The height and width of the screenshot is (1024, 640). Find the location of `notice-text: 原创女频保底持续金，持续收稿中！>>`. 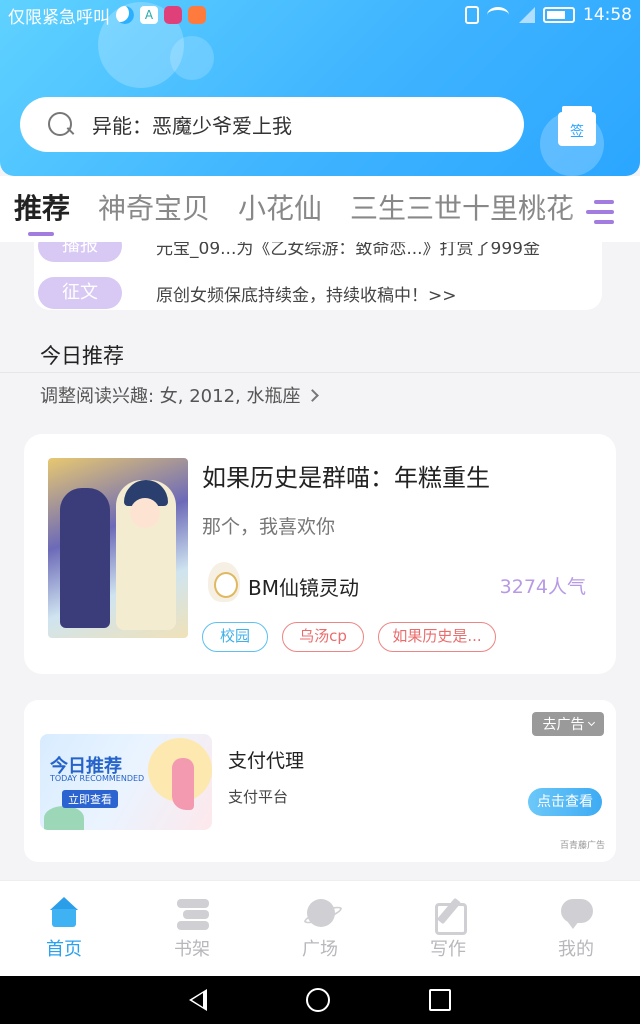

notice-text: 原创女频保底持续金，持续收稿中！>> is located at coordinates (306, 295).